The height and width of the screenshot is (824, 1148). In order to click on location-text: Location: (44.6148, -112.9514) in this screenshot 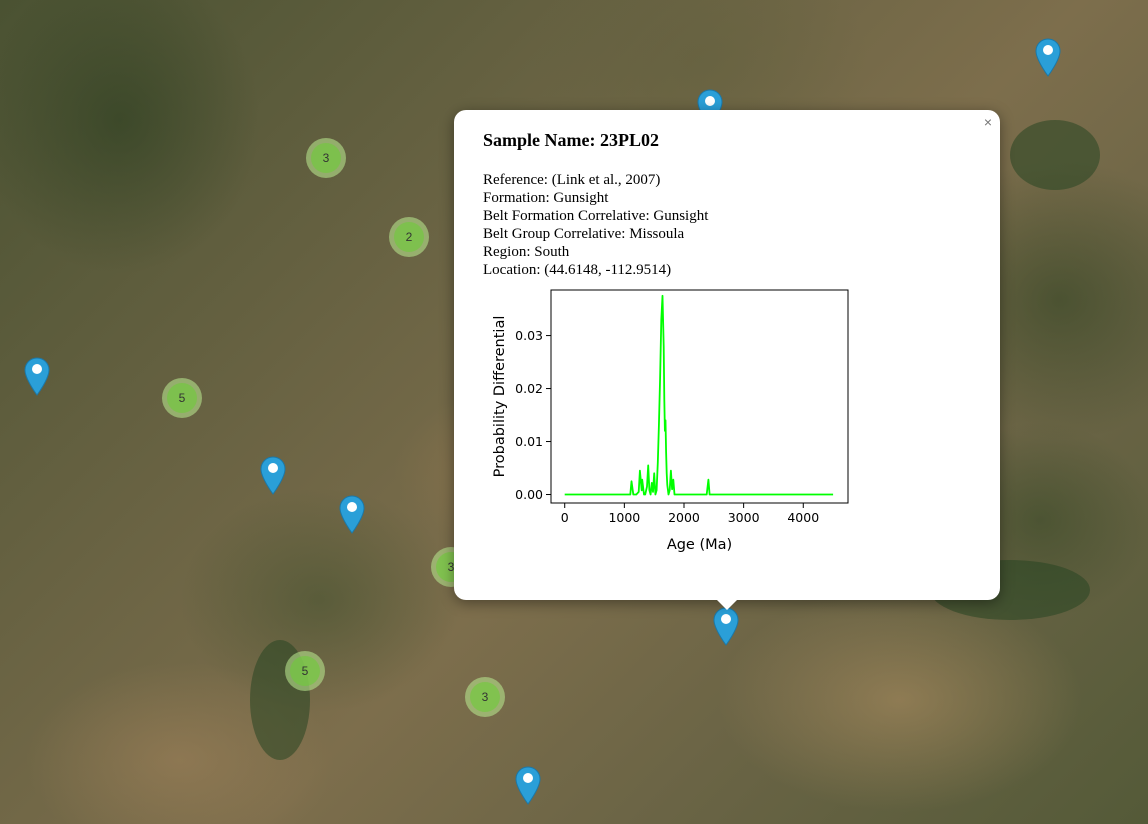, I will do `click(577, 270)`.